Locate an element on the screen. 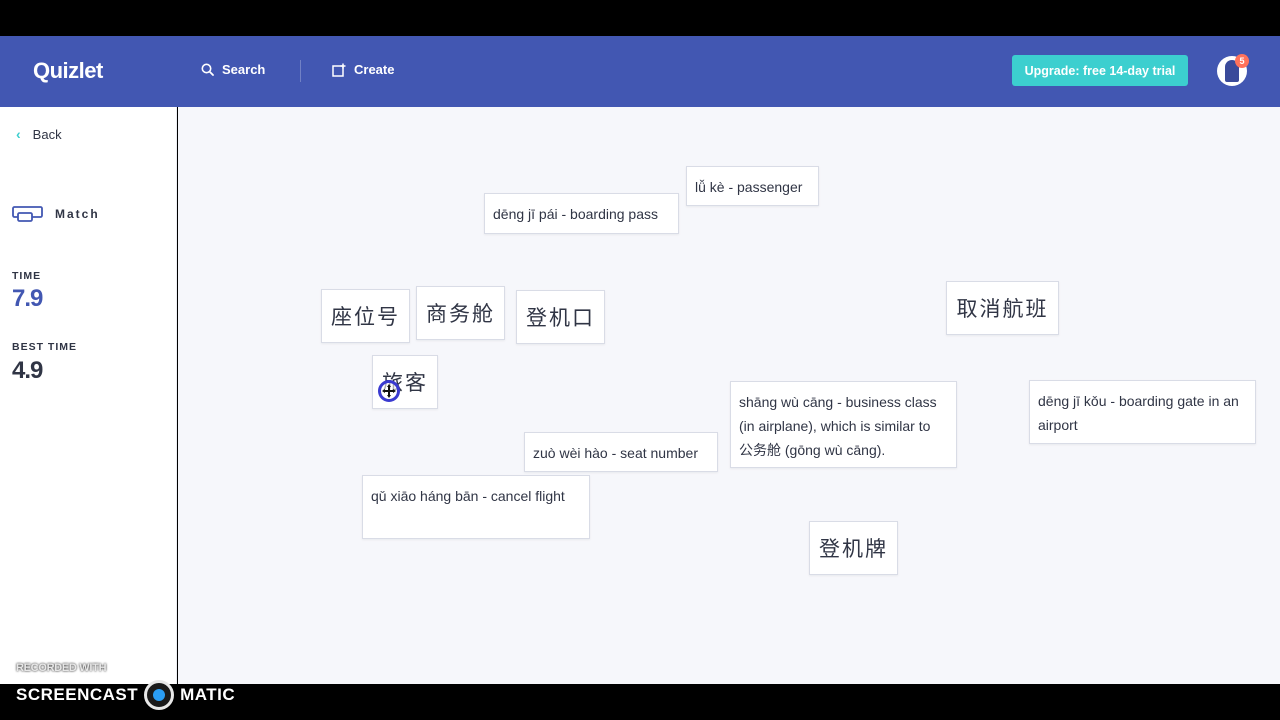  create-label: Create is located at coordinates (374, 69).